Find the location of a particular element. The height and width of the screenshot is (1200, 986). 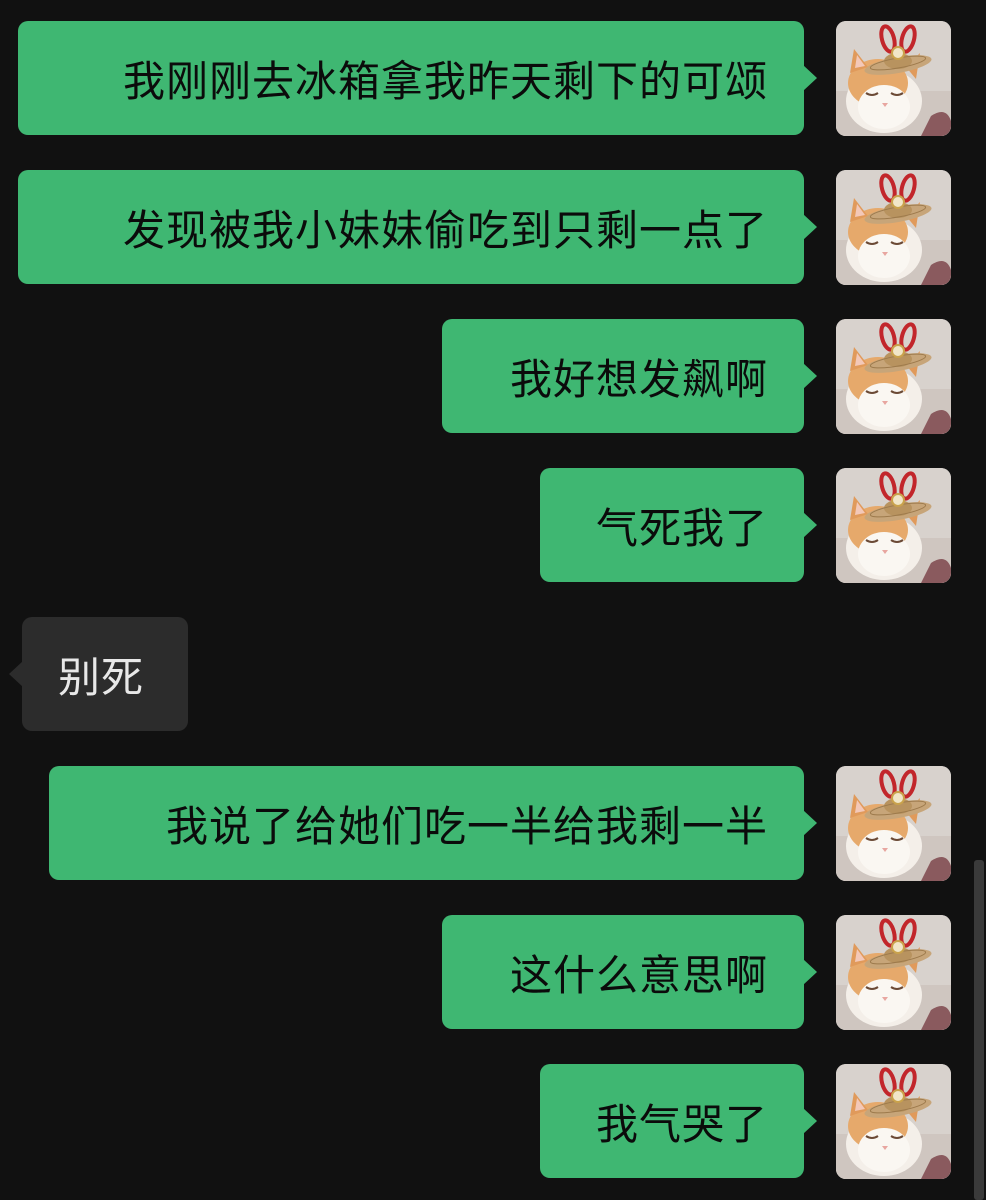

outgoing-message-bubble: 我气哭了 is located at coordinates (678, 1121).